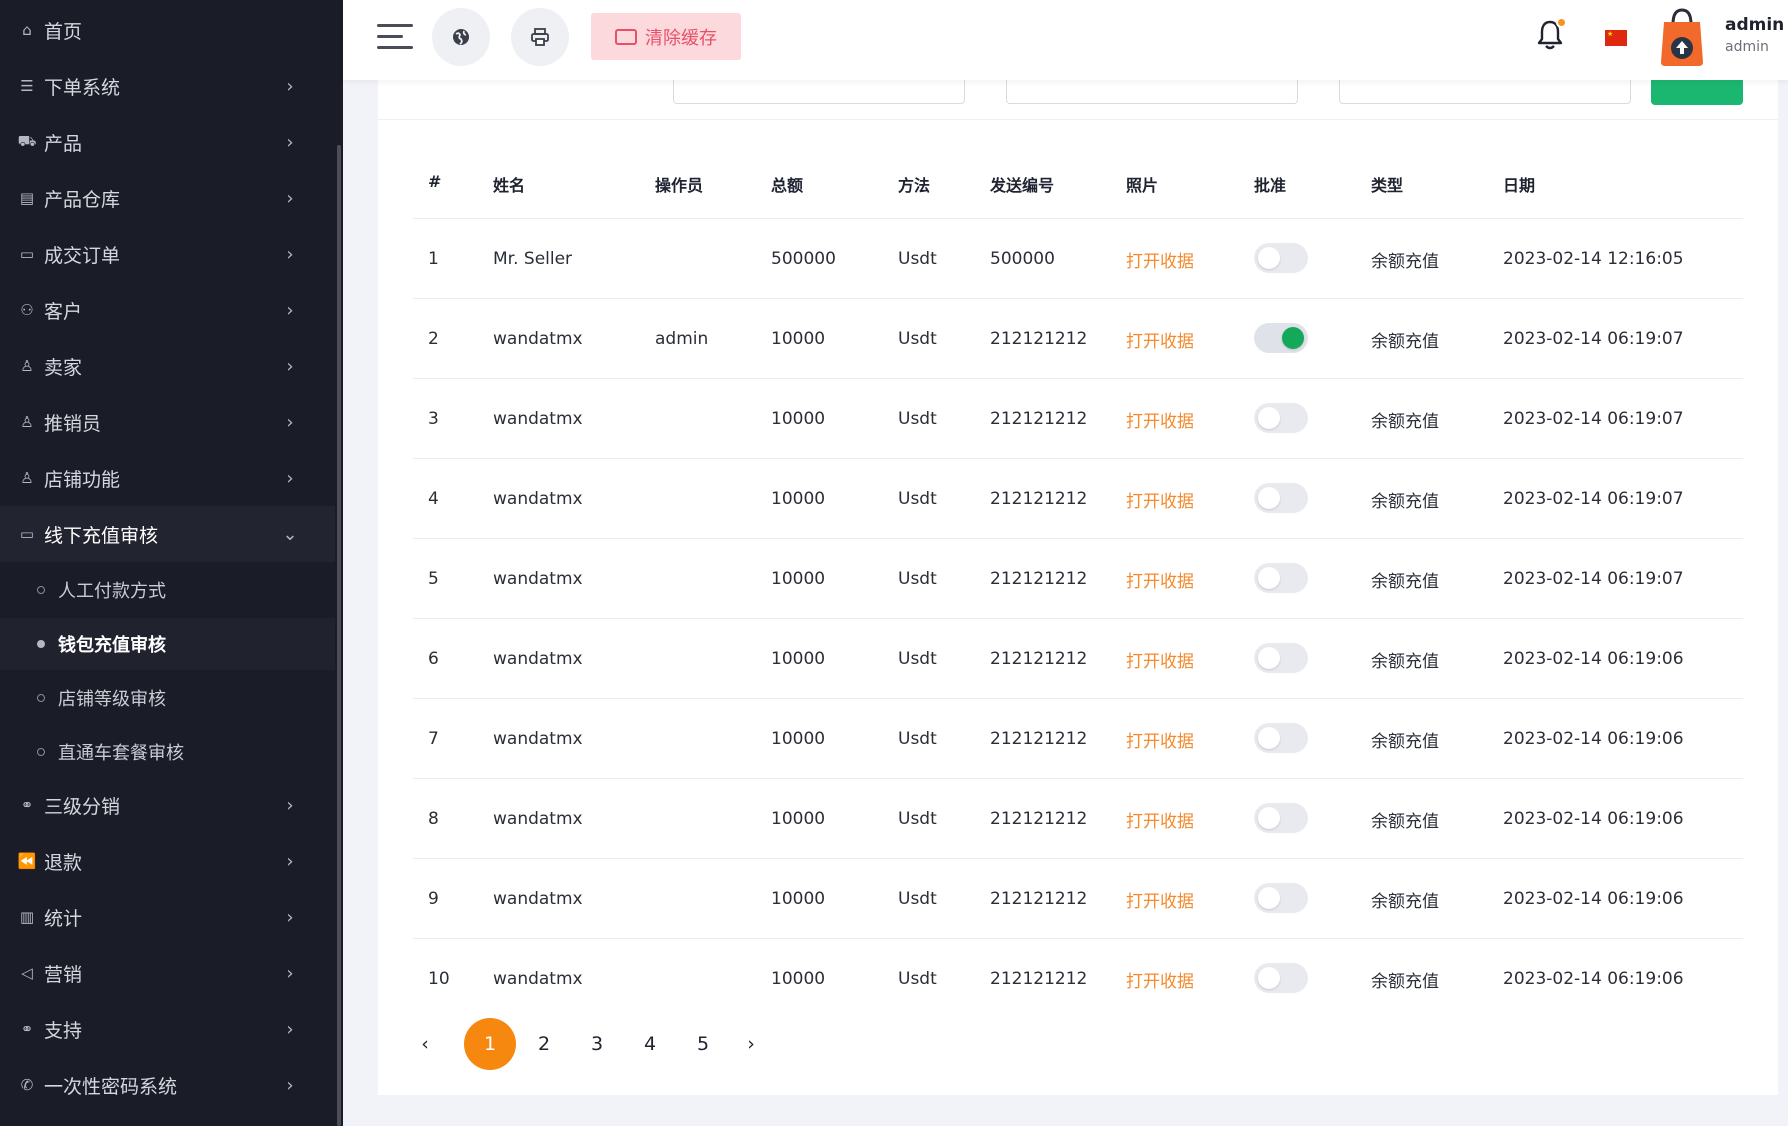 The width and height of the screenshot is (1788, 1126). What do you see at coordinates (167, 805) in the screenshot?
I see `sidebar-item: ⚭ 三级分销 ›` at bounding box center [167, 805].